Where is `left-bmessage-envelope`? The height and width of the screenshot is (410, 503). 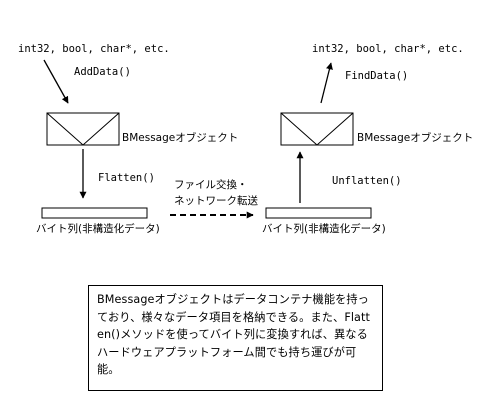
left-bmessage-envelope is located at coordinates (83, 129).